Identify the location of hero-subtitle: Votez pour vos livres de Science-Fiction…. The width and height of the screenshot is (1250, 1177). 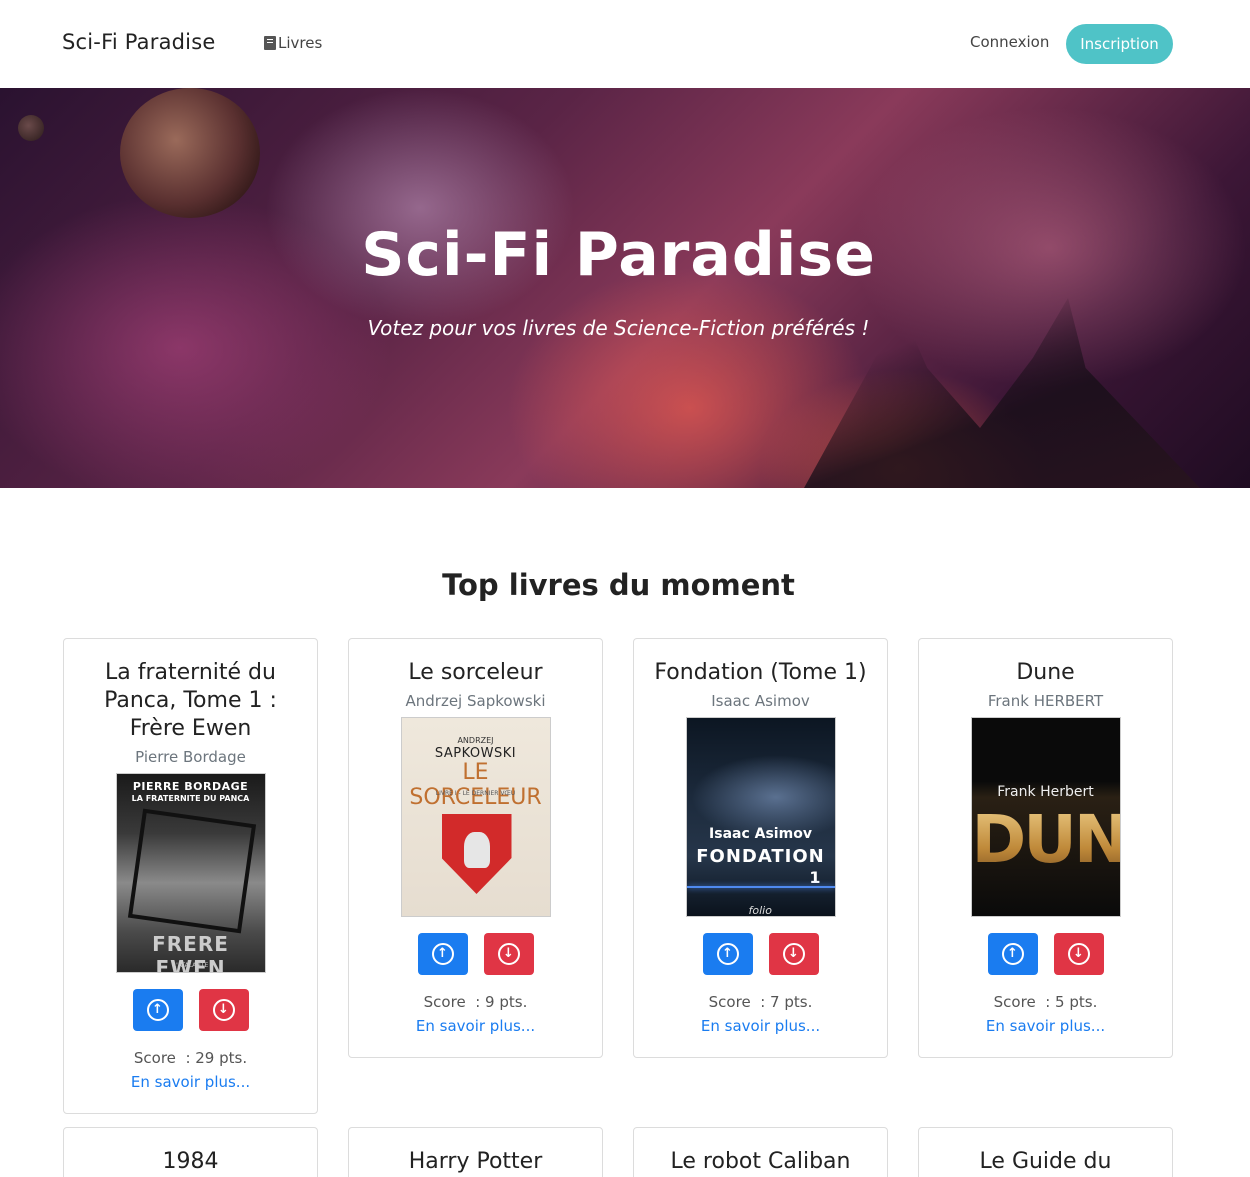
(618, 328).